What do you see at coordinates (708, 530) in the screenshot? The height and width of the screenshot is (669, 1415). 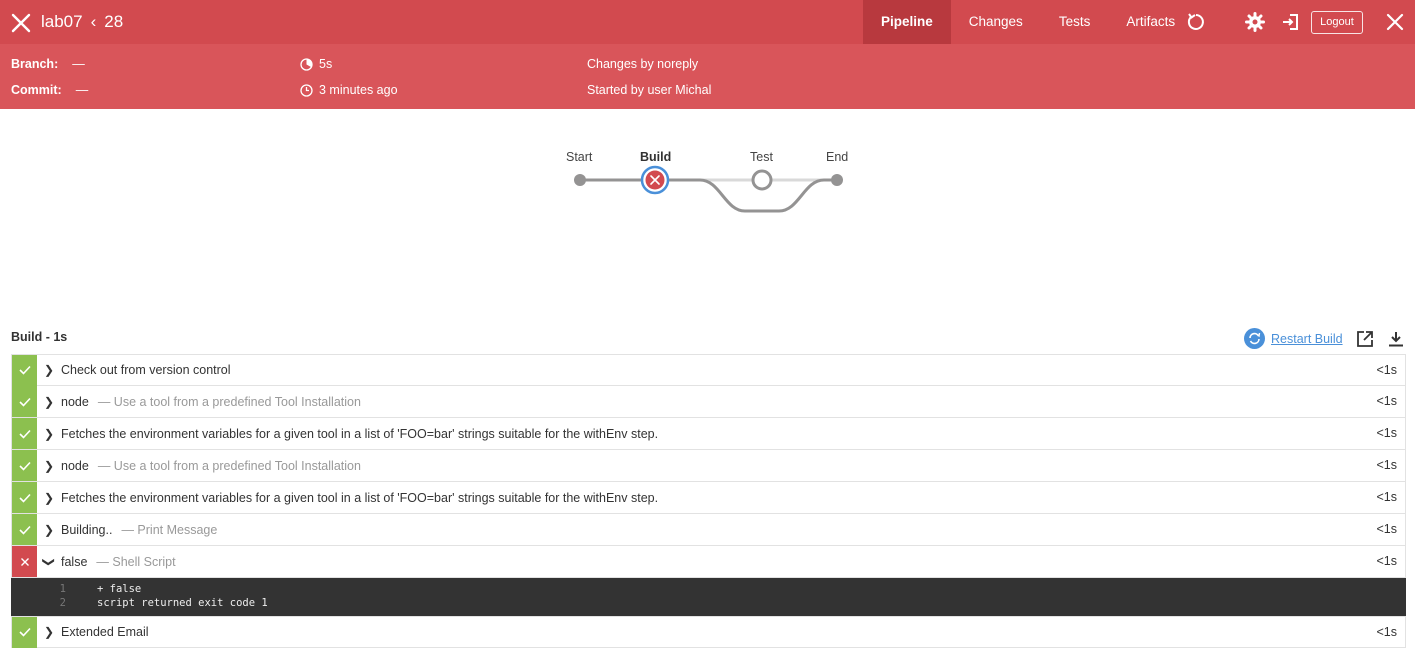 I see `step-row: ❯ Building.. — Print Message <1s` at bounding box center [708, 530].